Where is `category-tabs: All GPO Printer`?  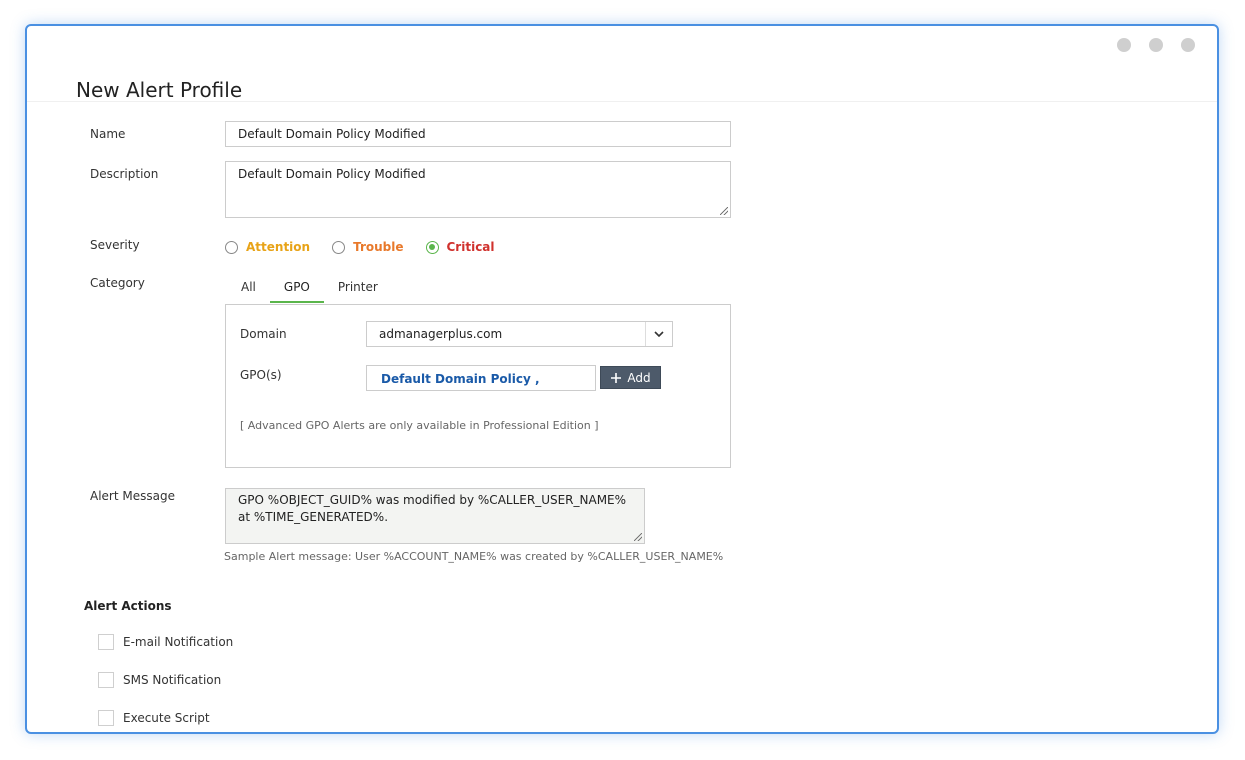
category-tabs: All GPO Printer is located at coordinates (309, 289).